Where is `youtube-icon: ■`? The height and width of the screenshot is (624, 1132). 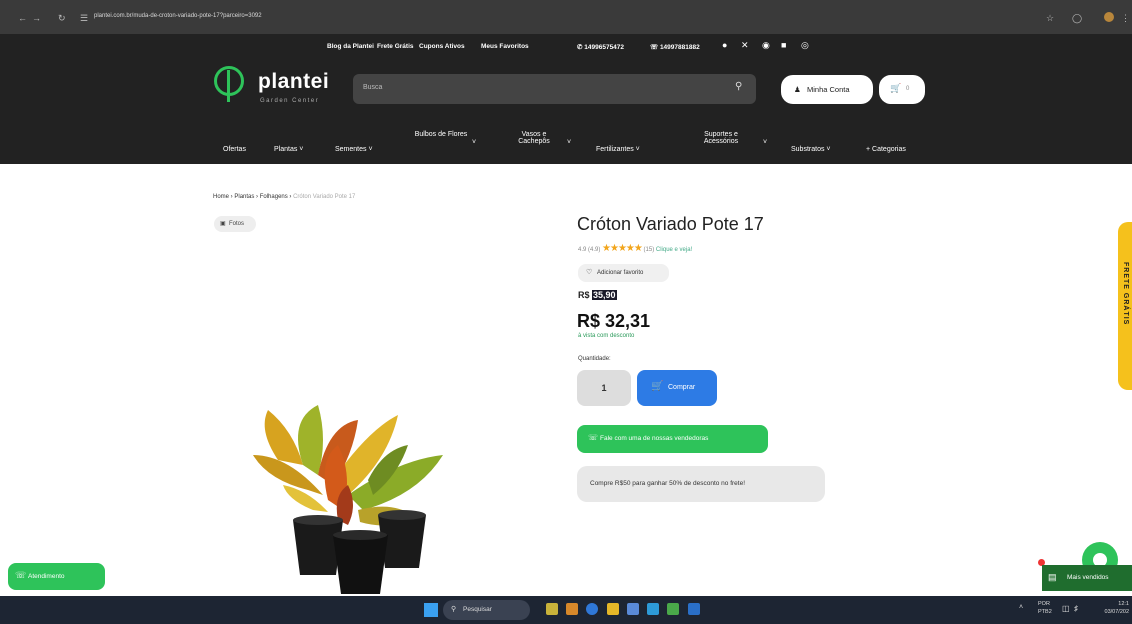 youtube-icon: ■ is located at coordinates (783, 45).